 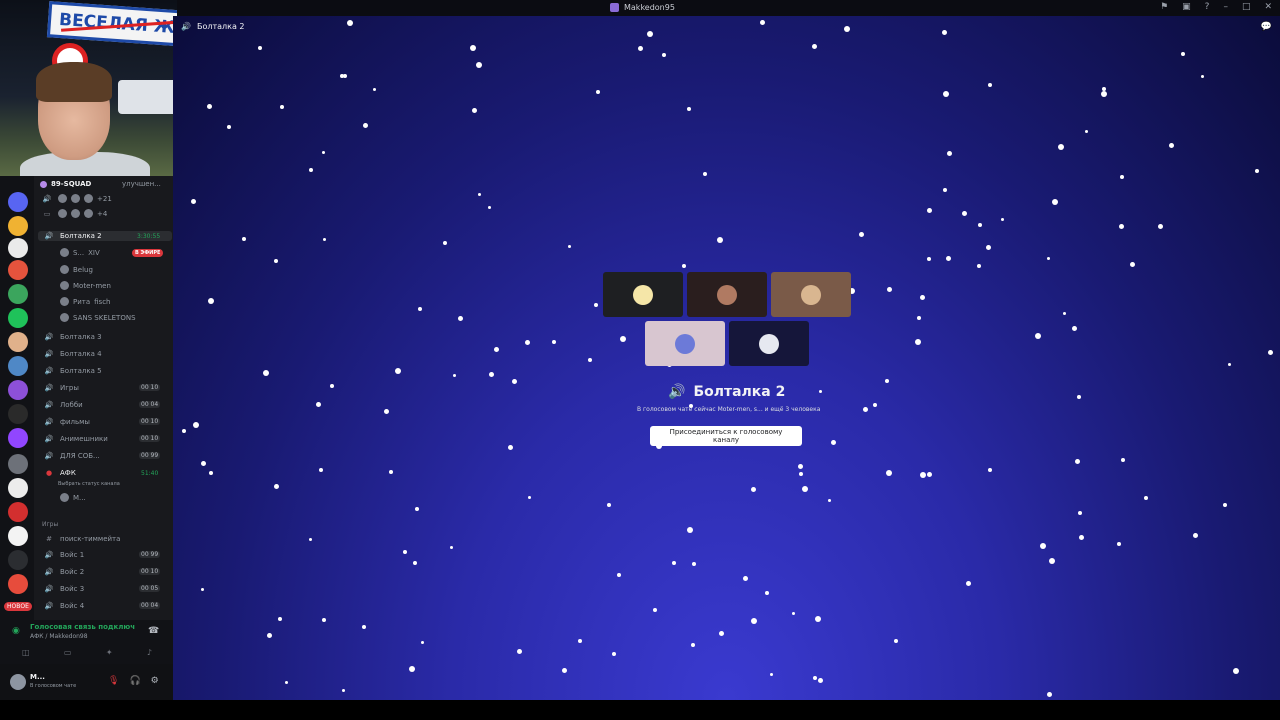 I want to click on channel-afk: ● АФК 51:40, so click(x=100, y=473).